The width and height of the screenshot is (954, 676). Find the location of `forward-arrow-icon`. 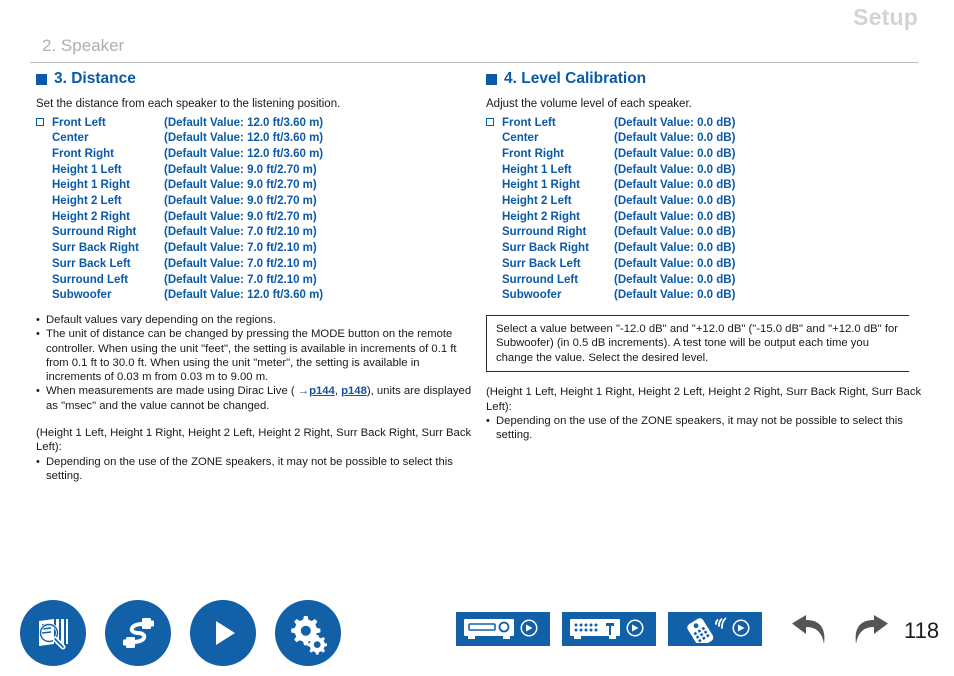

forward-arrow-icon is located at coordinates (870, 634).